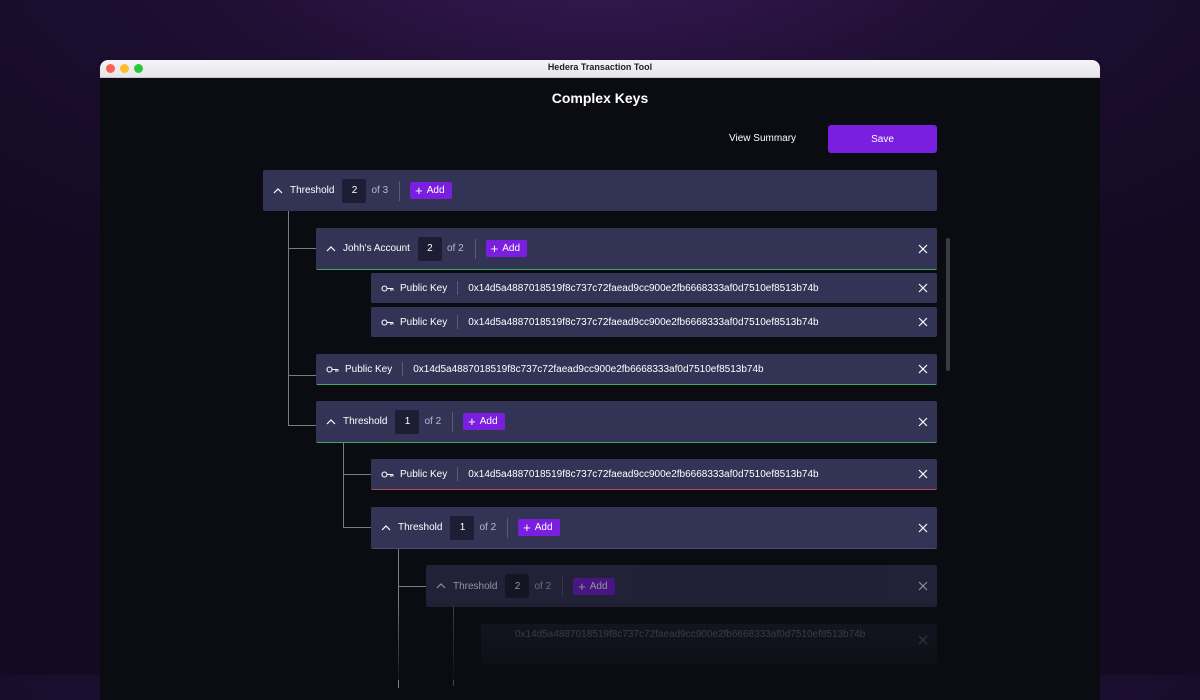  Describe the element at coordinates (600, 190) in the screenshot. I see `threshold-row-root: Threshold 2 of 3 + Add` at that location.